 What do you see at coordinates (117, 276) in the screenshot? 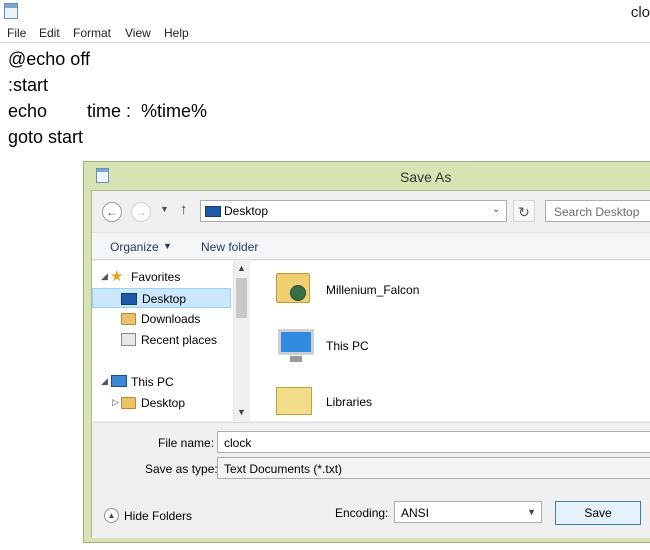
I see `star-icon: ★` at bounding box center [117, 276].